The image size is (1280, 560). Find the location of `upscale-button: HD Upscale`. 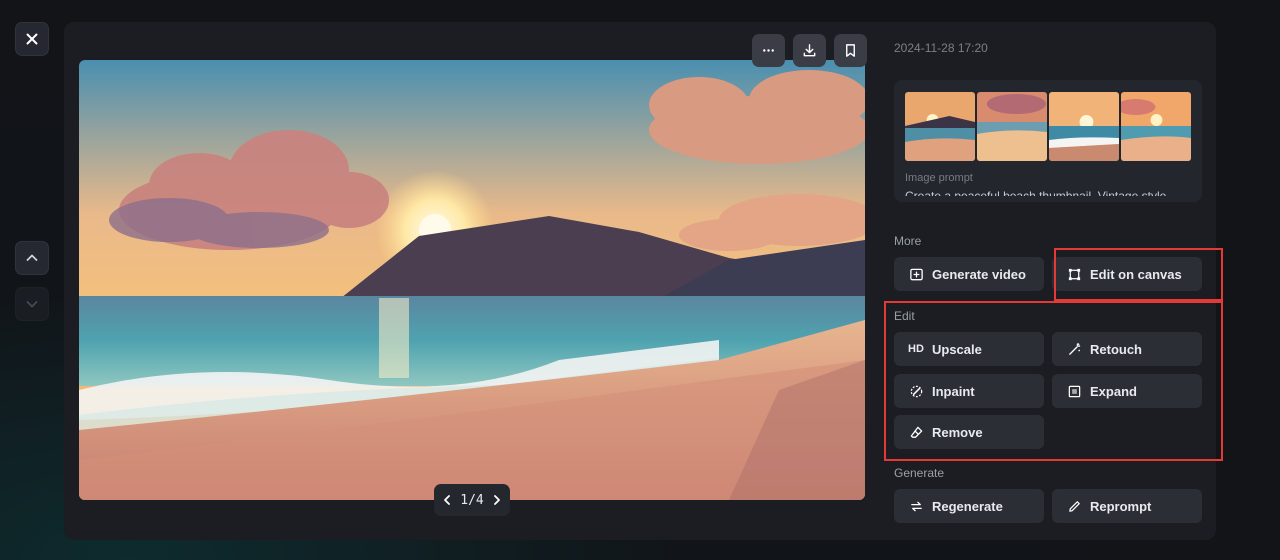

upscale-button: HD Upscale is located at coordinates (969, 349).